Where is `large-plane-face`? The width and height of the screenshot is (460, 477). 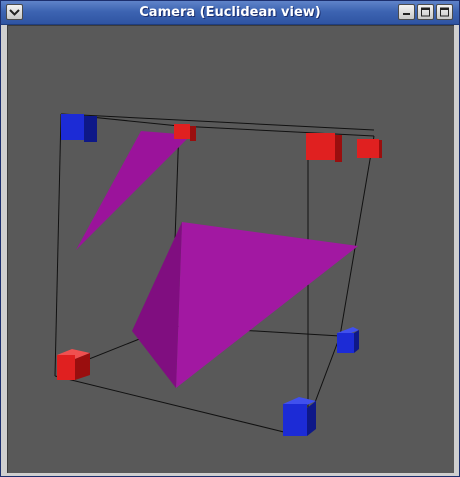
large-plane-face is located at coordinates (267, 305).